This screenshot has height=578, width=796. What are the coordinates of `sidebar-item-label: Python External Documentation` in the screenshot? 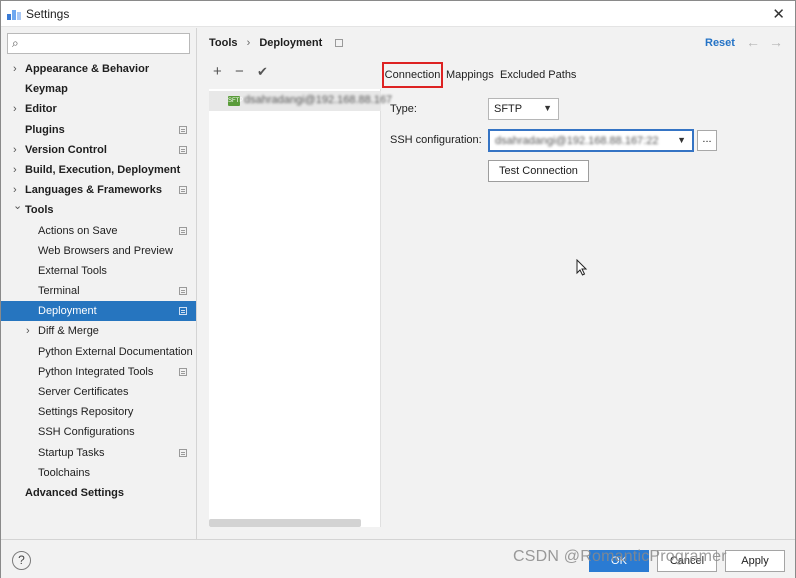 It's located at (115, 351).